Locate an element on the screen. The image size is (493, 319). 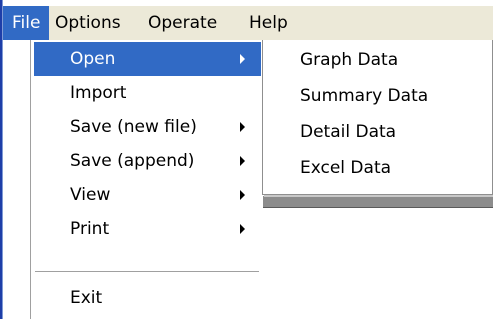
menu-item-print: Print is located at coordinates (147, 229).